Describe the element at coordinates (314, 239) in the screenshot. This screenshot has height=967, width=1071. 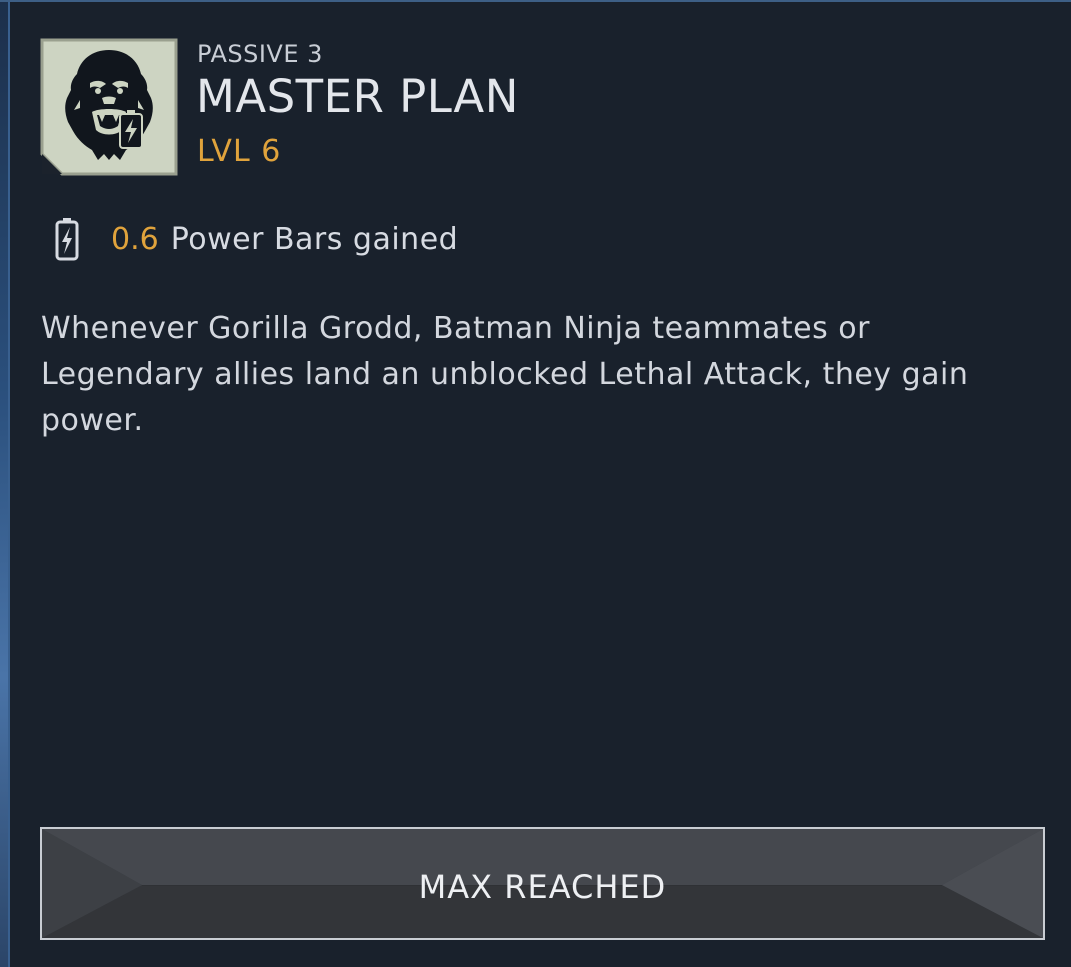
I see `stat-label: Power Bars gained` at that location.